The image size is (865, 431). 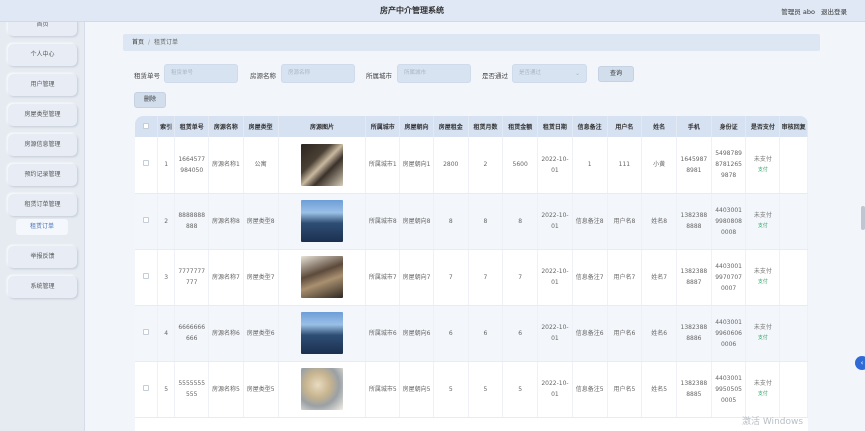 What do you see at coordinates (694, 126) in the screenshot?
I see `column-header: 手机` at bounding box center [694, 126].